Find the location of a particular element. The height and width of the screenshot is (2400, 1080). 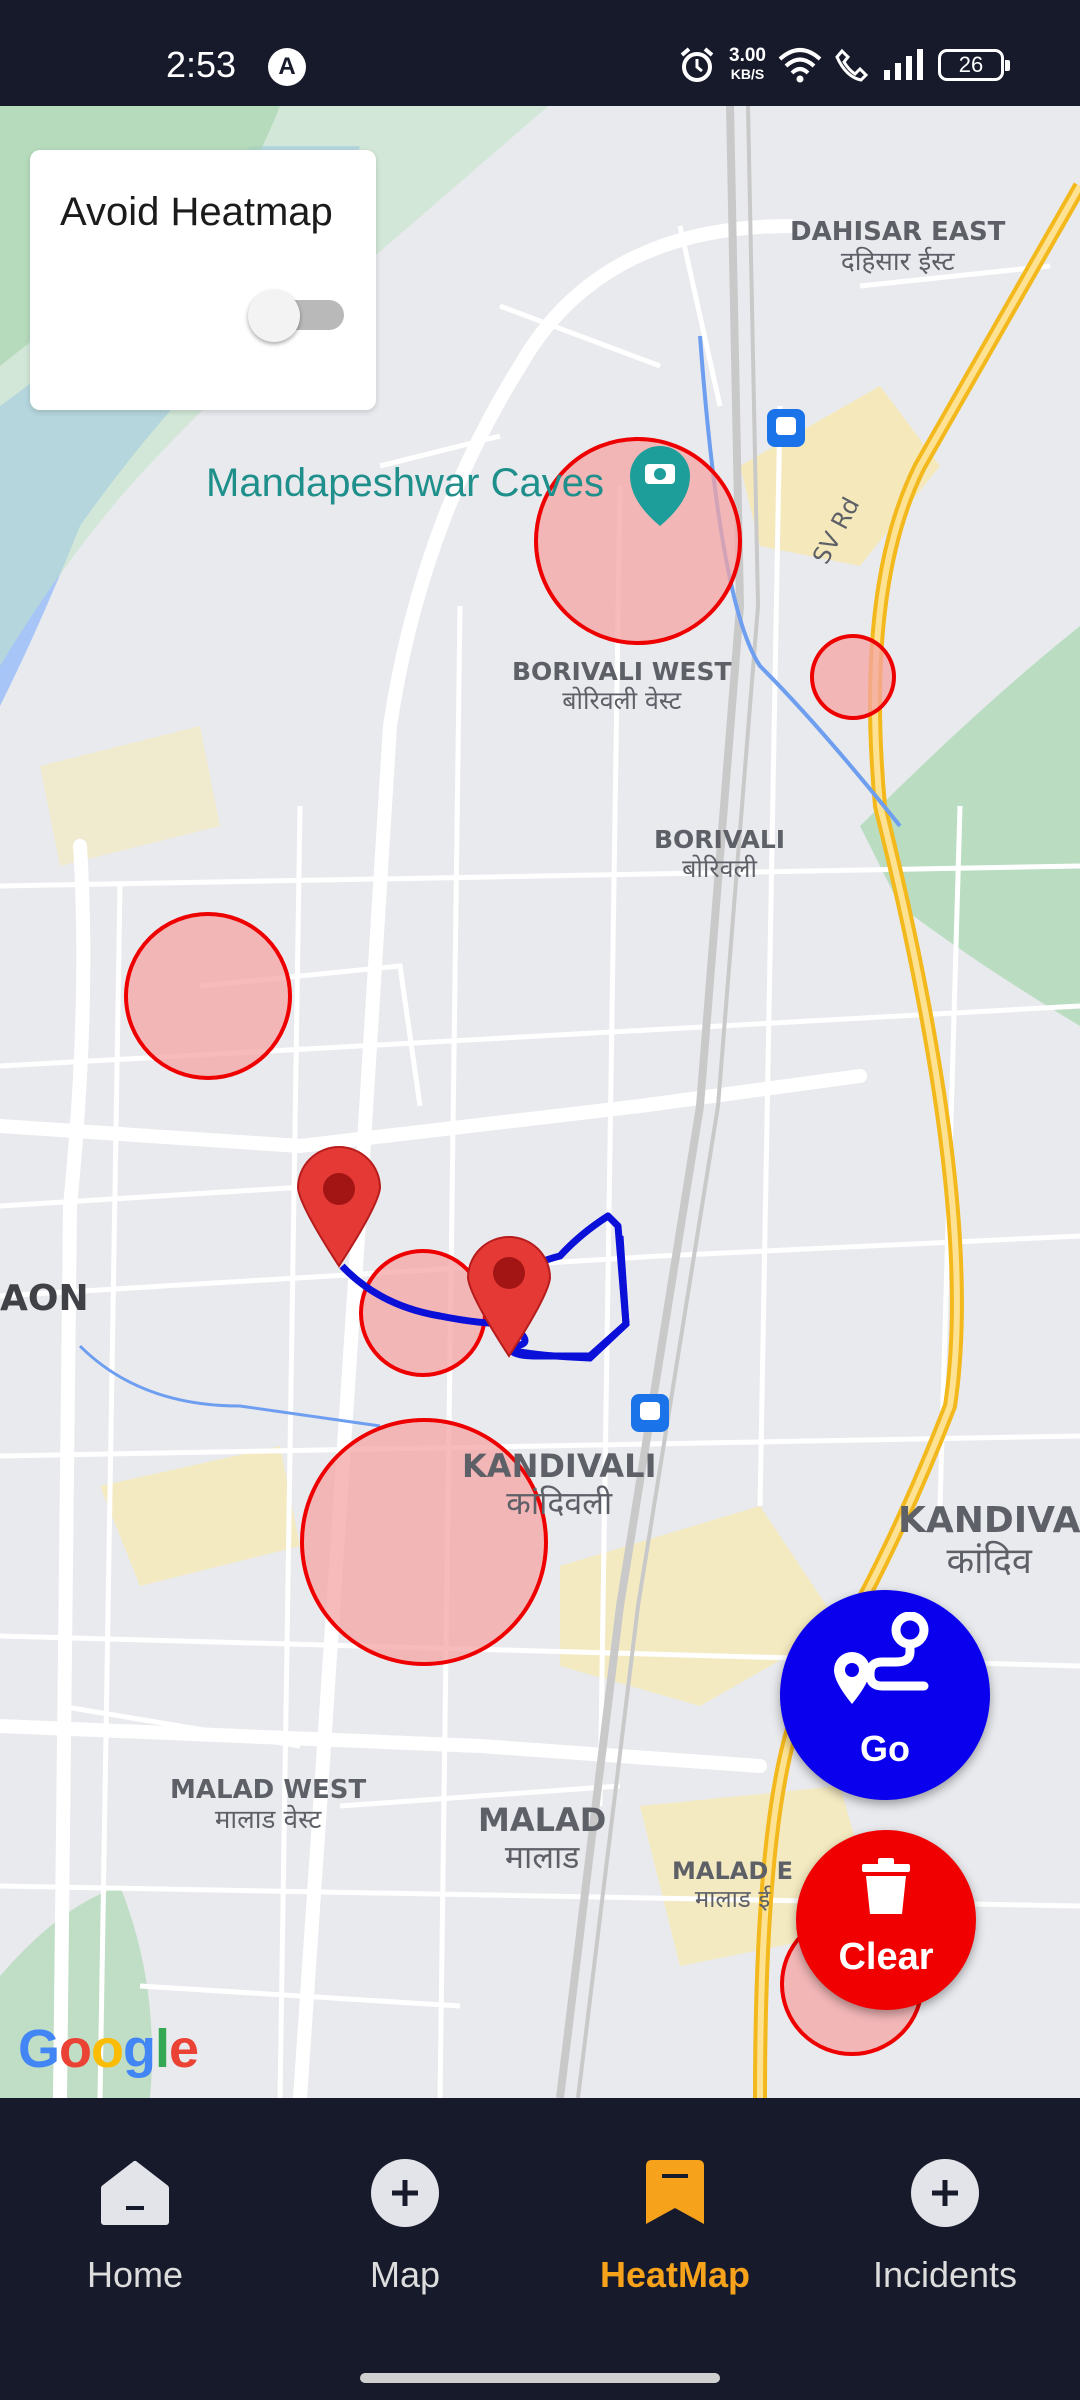

wifi-icon is located at coordinates (800, 65).